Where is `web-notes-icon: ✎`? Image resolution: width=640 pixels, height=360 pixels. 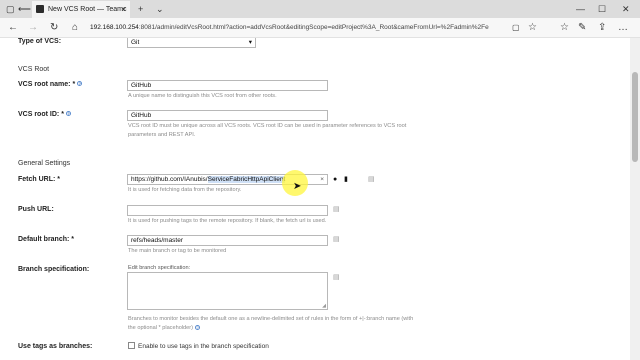
web-notes-icon: ✎ is located at coordinates (582, 28).